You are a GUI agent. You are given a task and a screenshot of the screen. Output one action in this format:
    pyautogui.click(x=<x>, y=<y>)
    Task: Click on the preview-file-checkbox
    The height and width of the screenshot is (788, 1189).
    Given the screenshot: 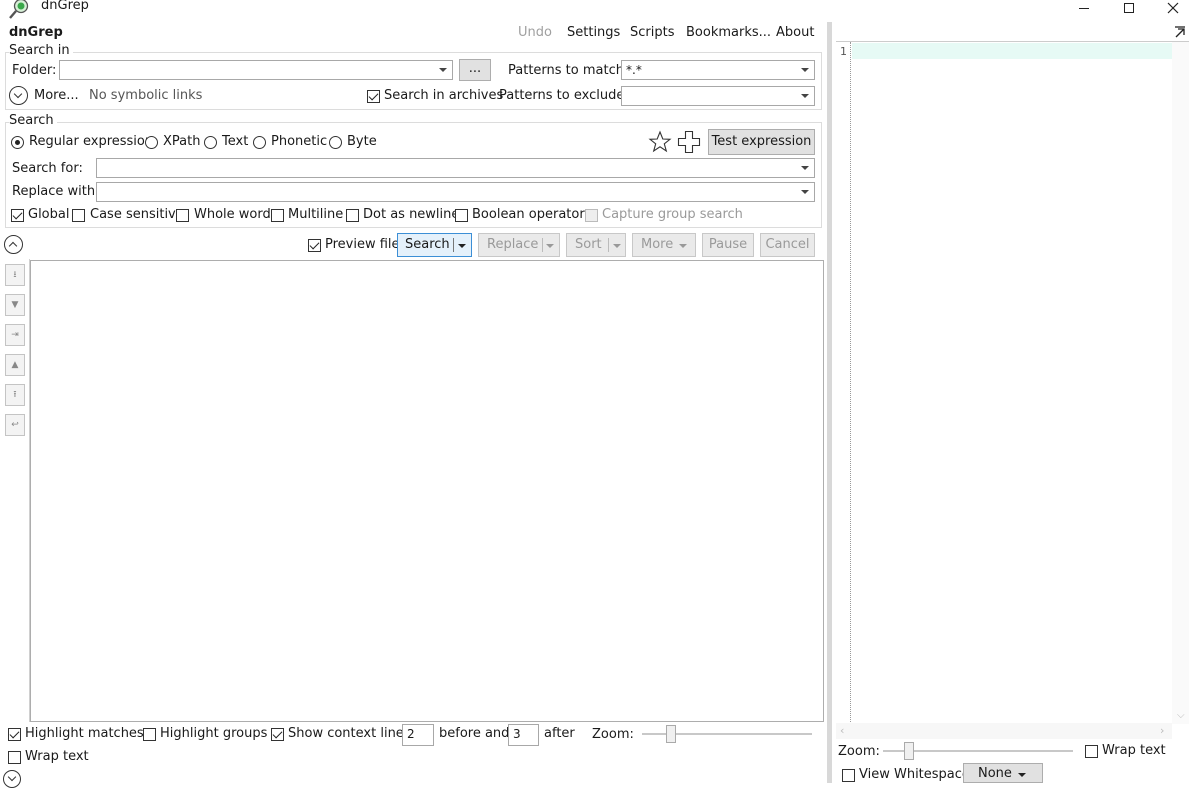 What is the action you would take?
    pyautogui.click(x=314, y=245)
    